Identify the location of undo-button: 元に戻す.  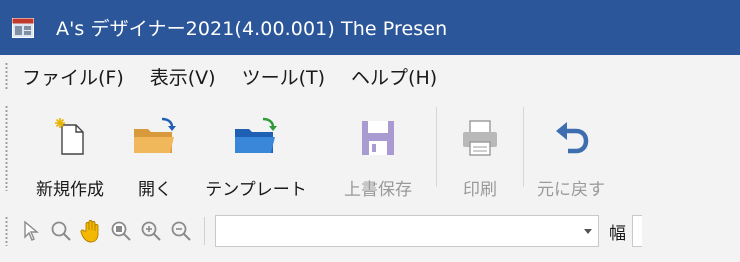
(571, 148).